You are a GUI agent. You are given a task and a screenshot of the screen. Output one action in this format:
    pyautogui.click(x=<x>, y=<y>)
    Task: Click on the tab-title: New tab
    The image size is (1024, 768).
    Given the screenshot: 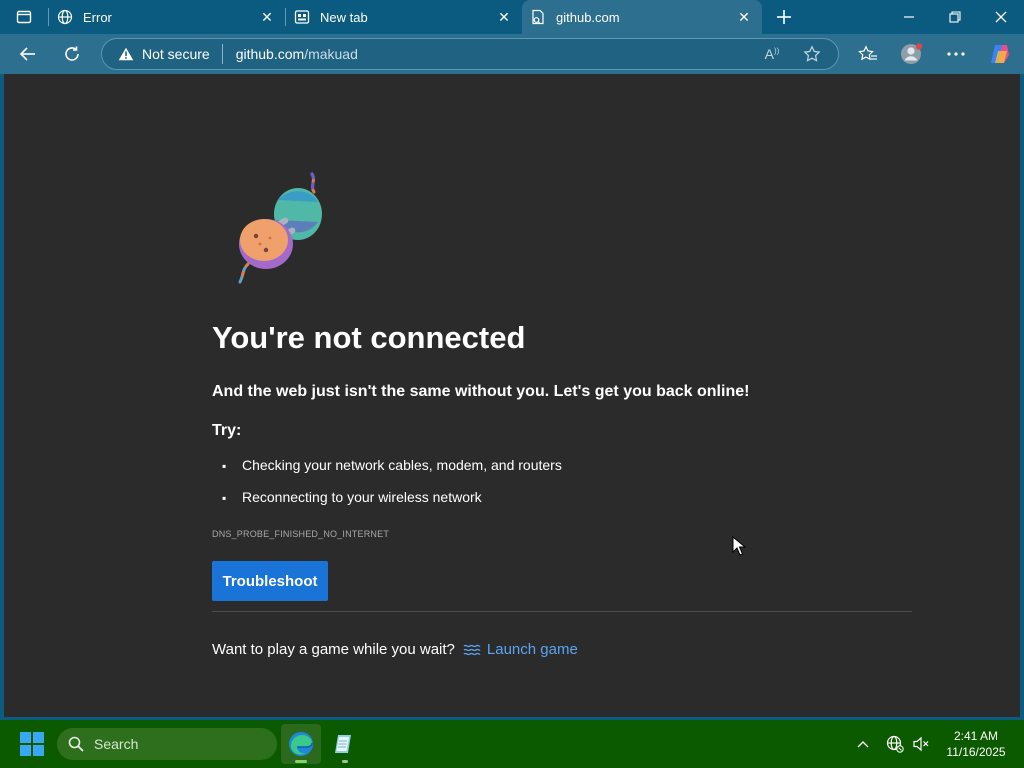 What is the action you would take?
    pyautogui.click(x=344, y=17)
    